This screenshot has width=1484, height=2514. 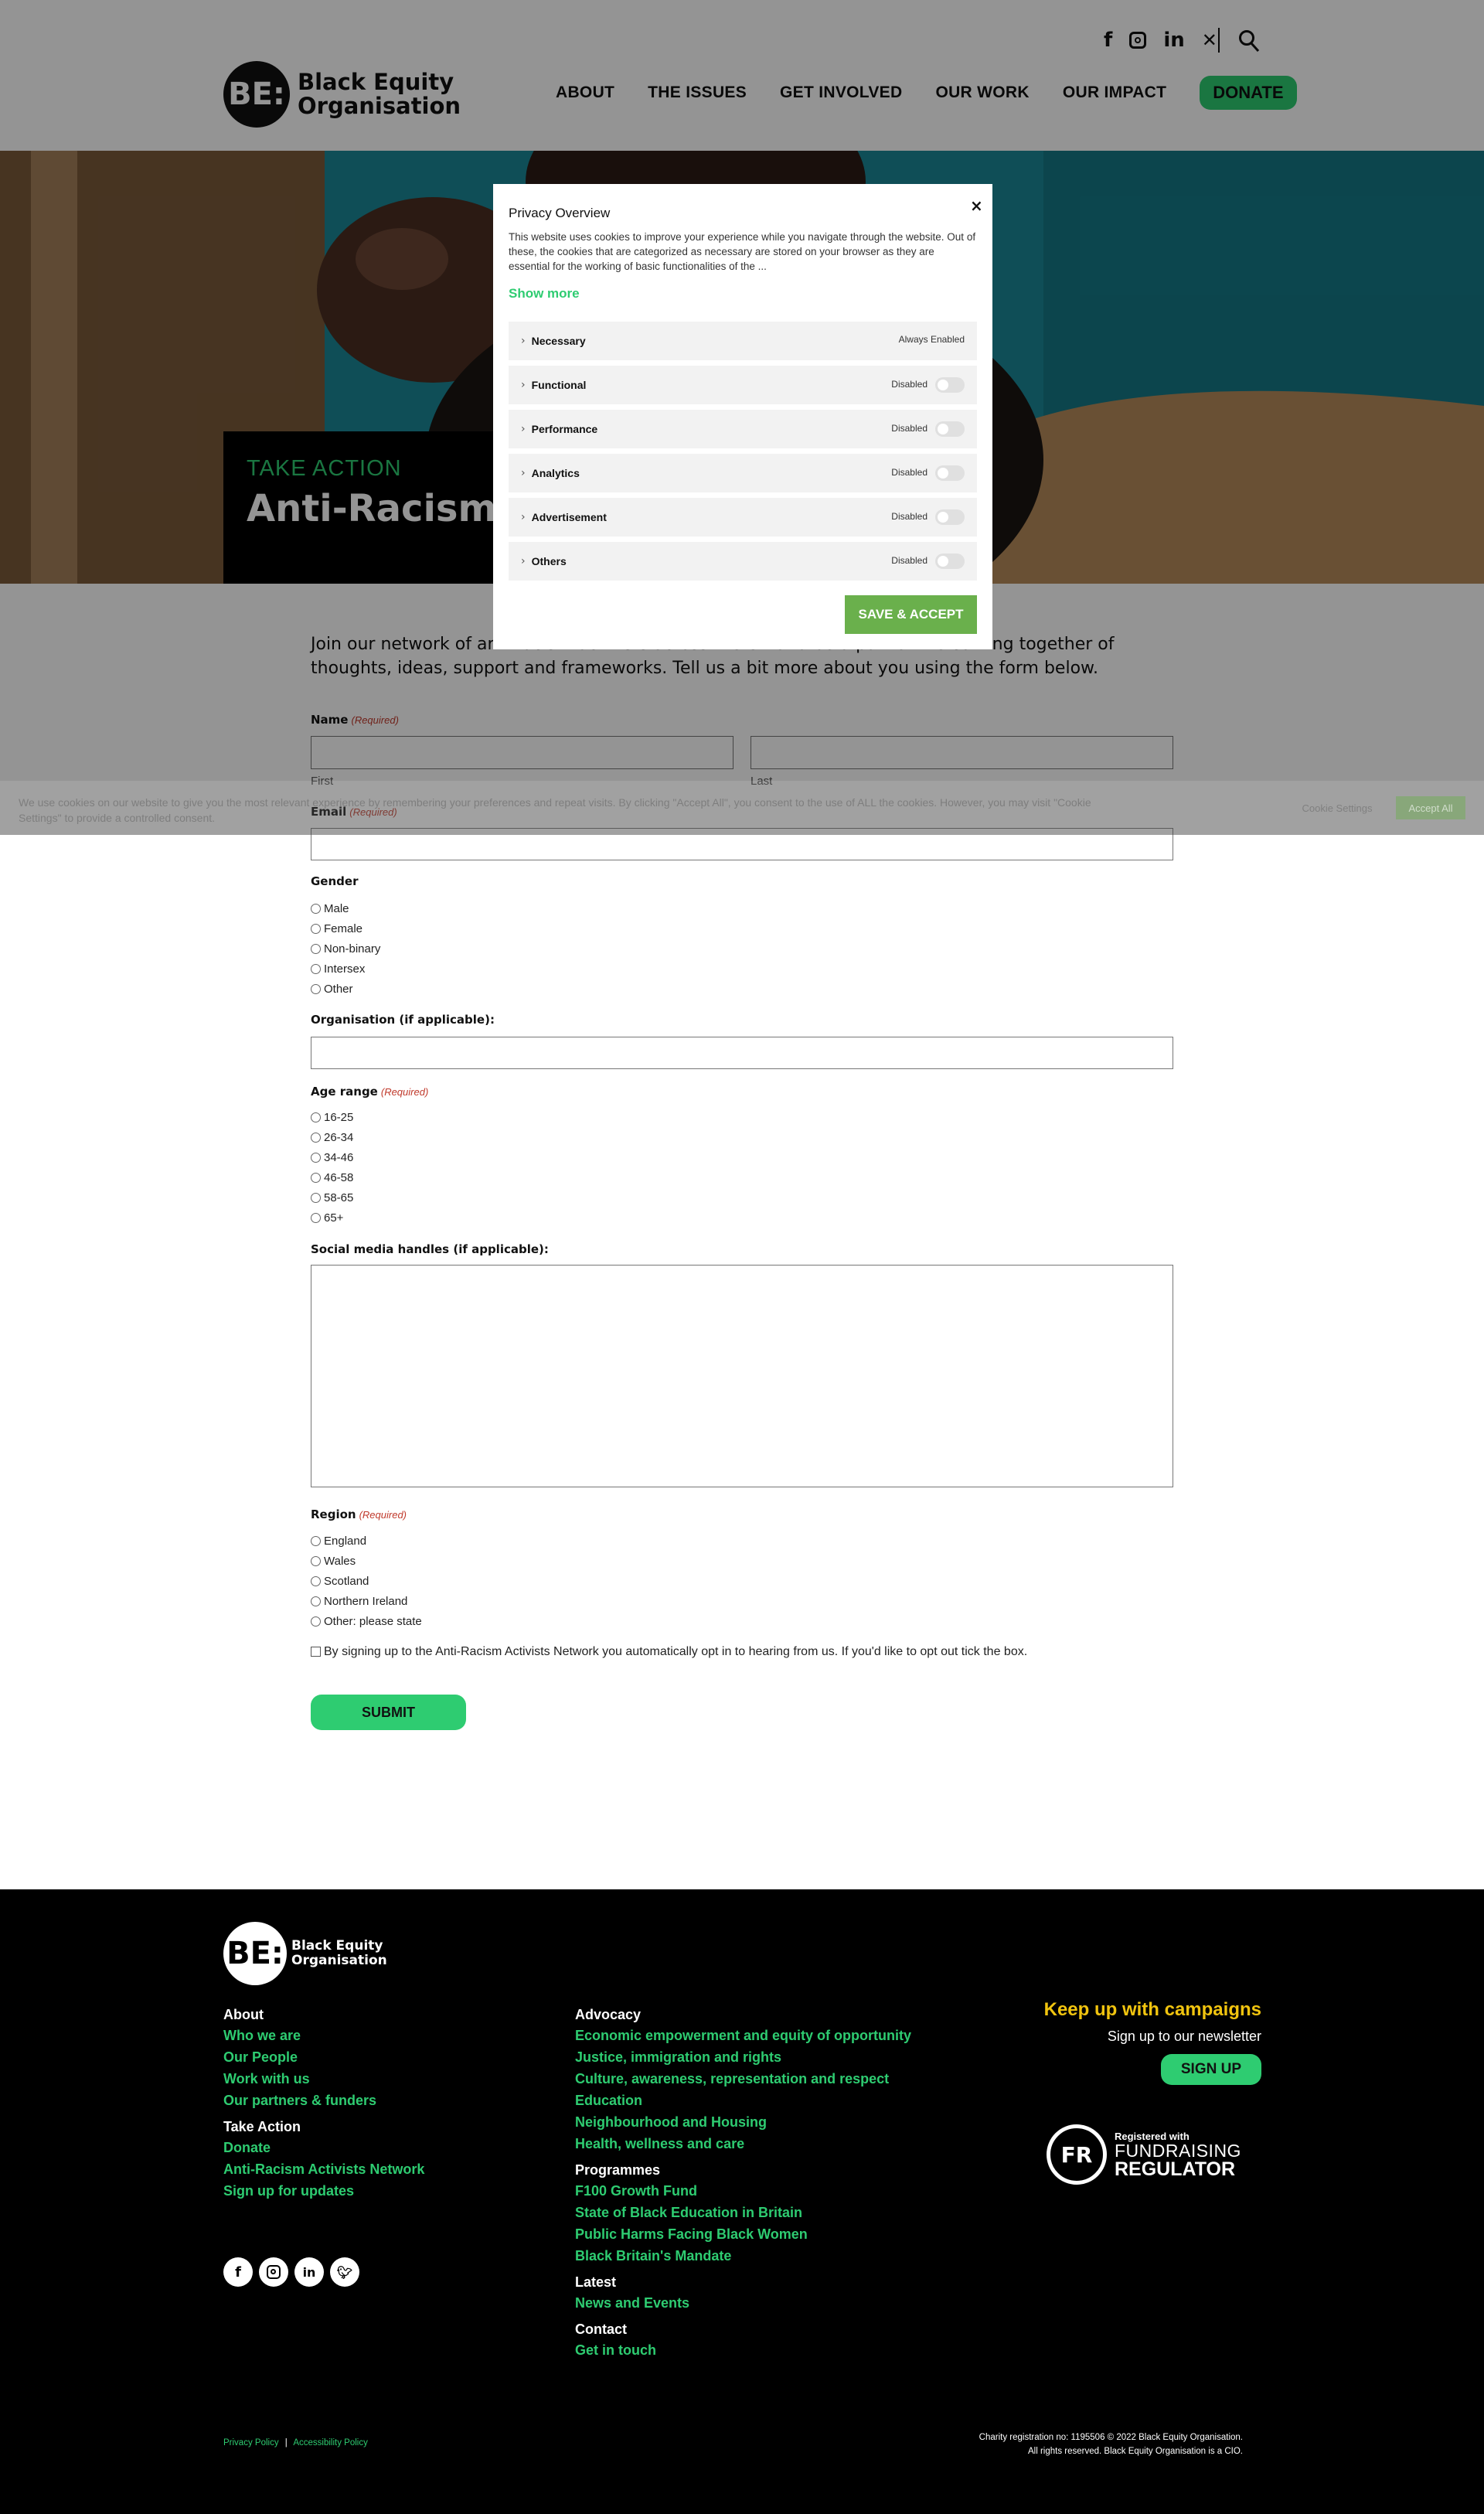 I want to click on cookie-category-necessary: › Necessary Always Enabled, so click(x=743, y=341).